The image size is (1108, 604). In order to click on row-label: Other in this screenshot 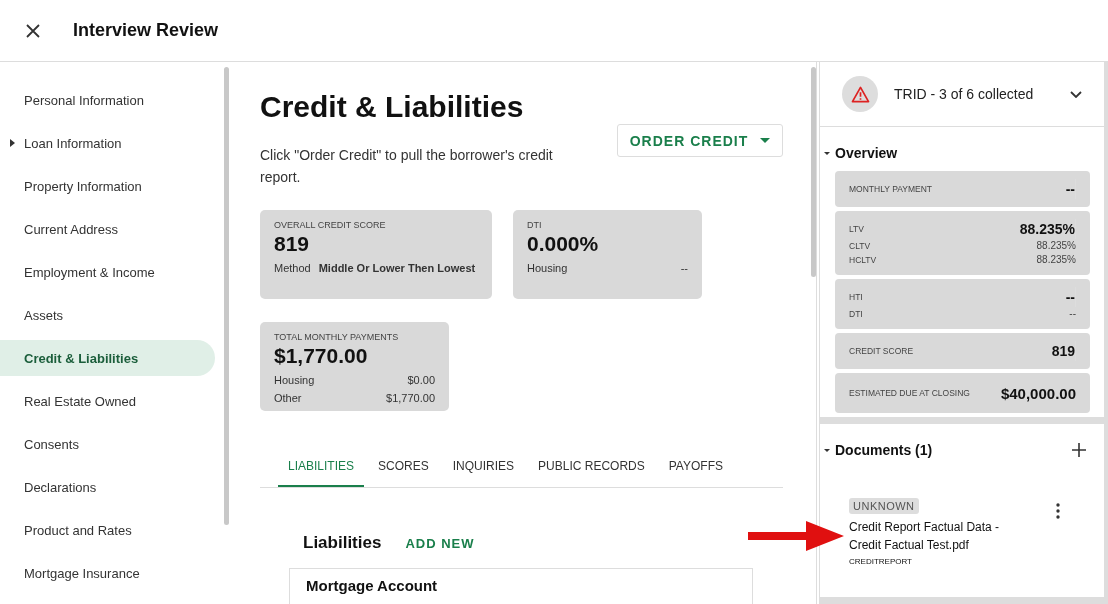, I will do `click(288, 398)`.